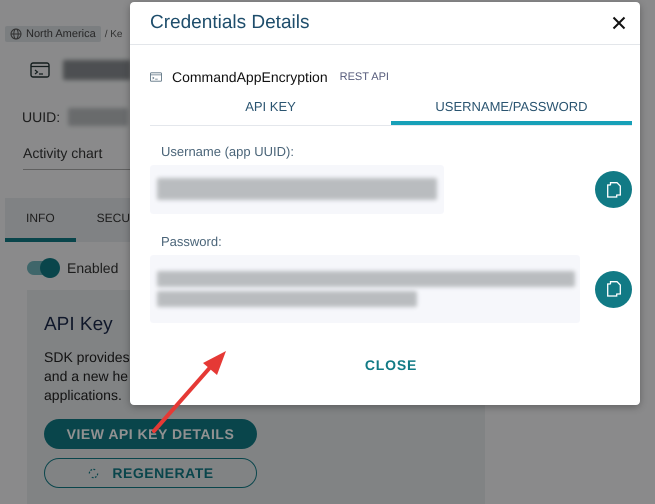 The width and height of the screenshot is (655, 504). Describe the element at coordinates (98, 117) in the screenshot. I see `redacted-uuid` at that location.